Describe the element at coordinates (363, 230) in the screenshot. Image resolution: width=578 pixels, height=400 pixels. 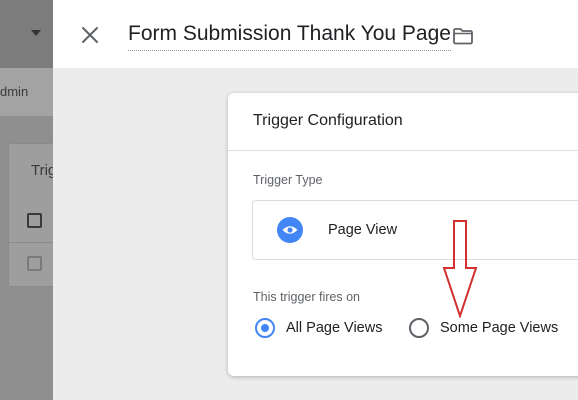
I see `trigger-type-name: Page View` at that location.